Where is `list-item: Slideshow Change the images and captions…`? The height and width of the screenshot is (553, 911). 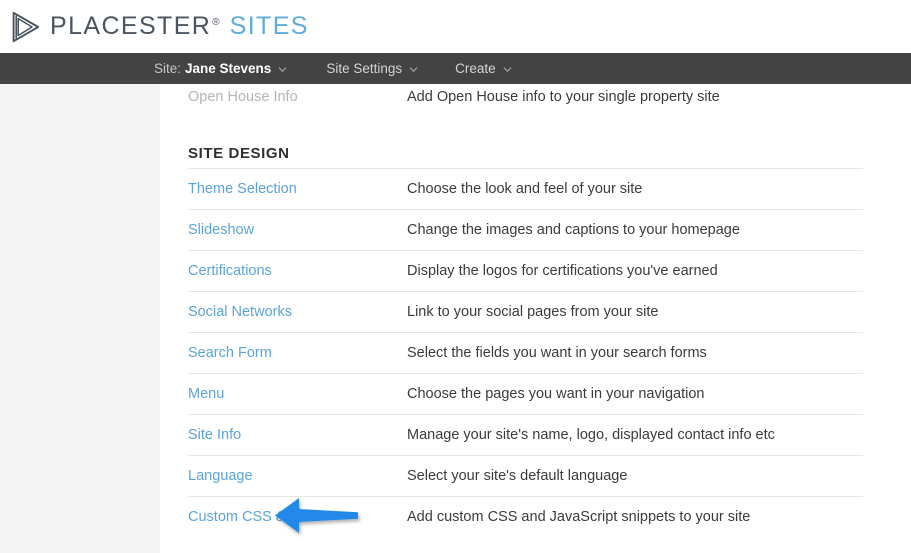
list-item: Slideshow Change the images and captions… is located at coordinates (535, 229).